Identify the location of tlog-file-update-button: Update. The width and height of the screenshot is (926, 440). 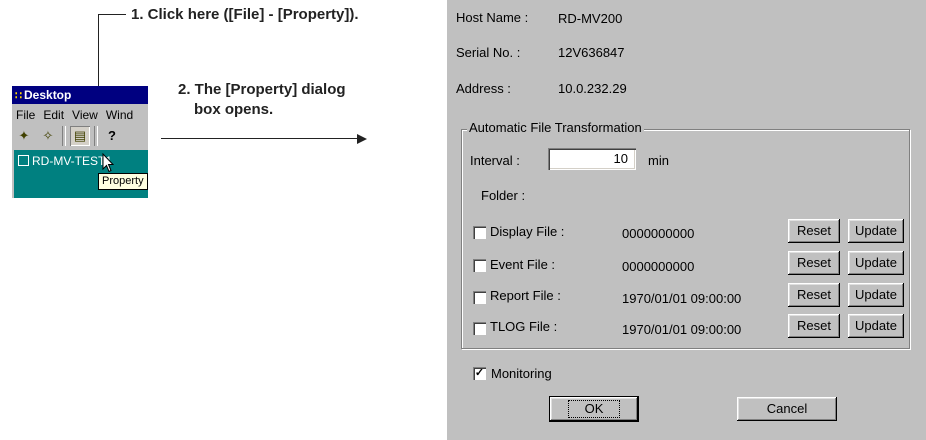
(876, 326).